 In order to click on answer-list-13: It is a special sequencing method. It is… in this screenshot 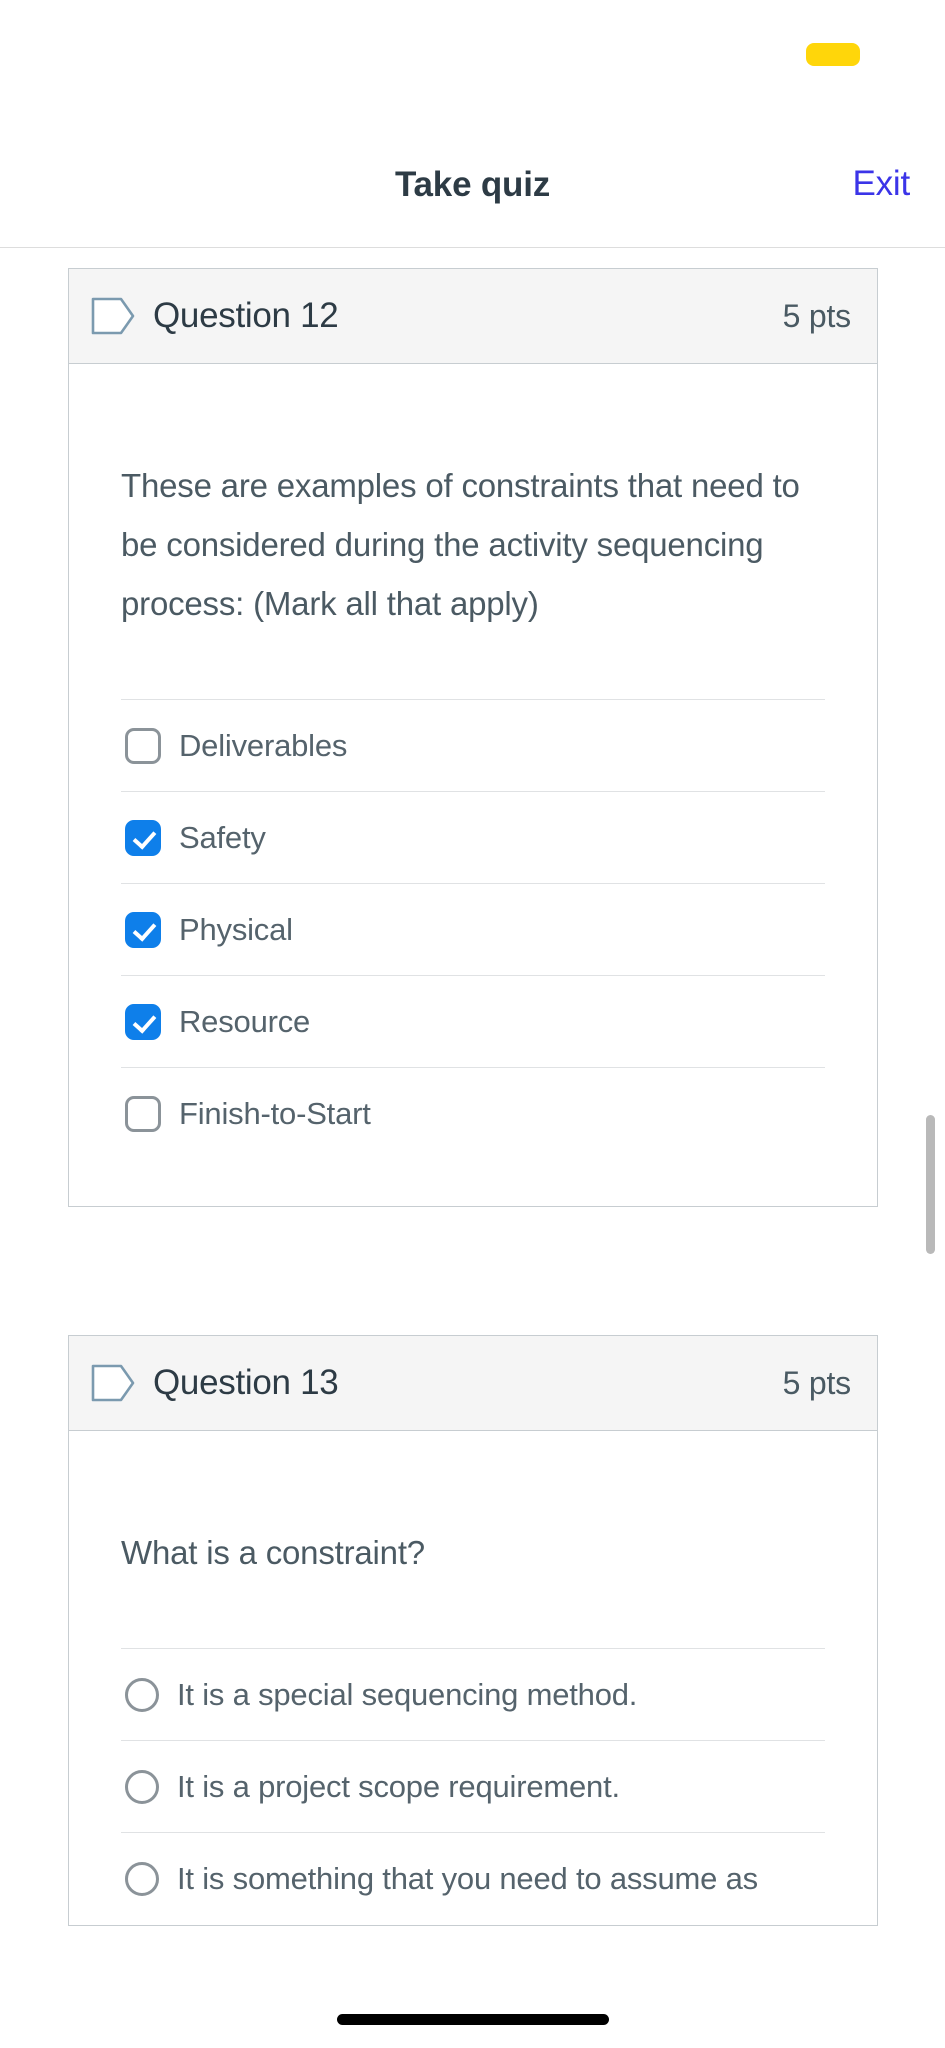, I will do `click(473, 1786)`.